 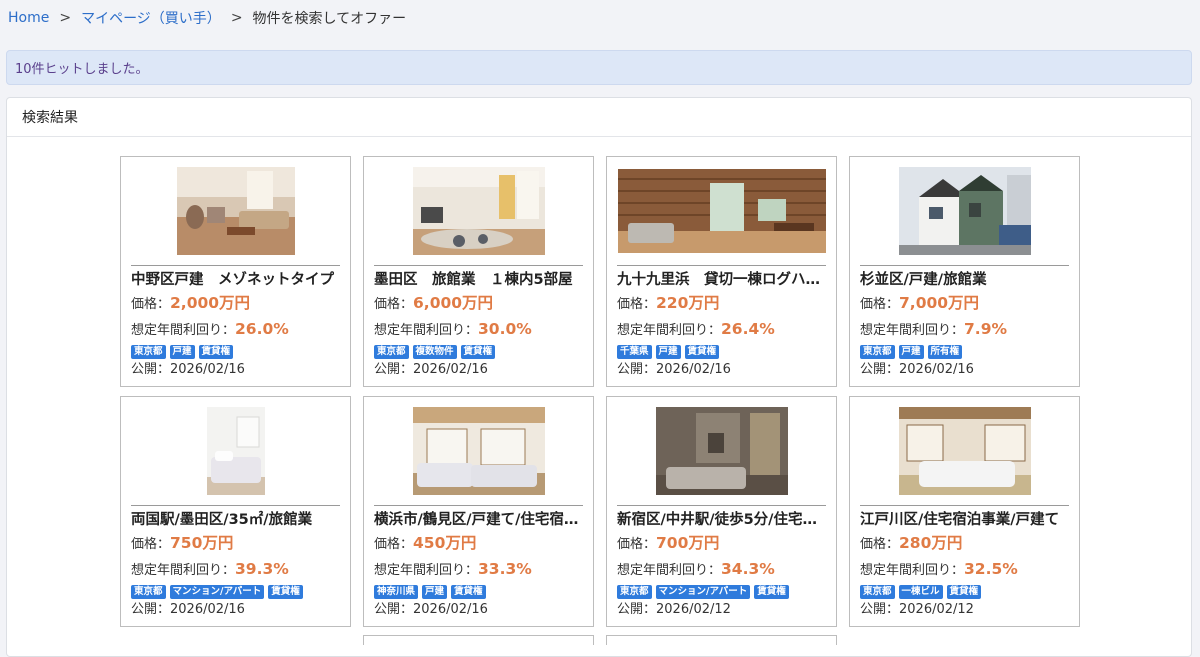 What do you see at coordinates (505, 329) in the screenshot?
I see `yield-value: 30.0%` at bounding box center [505, 329].